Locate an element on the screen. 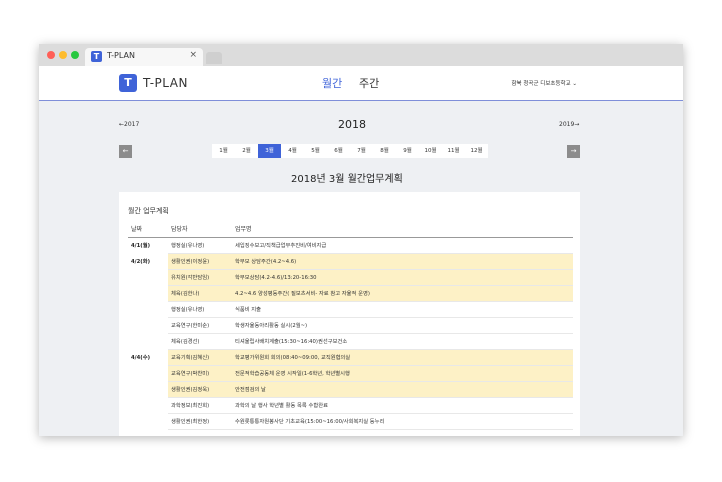 The width and height of the screenshot is (722, 482). month-button-1: 1월 is located at coordinates (223, 151).